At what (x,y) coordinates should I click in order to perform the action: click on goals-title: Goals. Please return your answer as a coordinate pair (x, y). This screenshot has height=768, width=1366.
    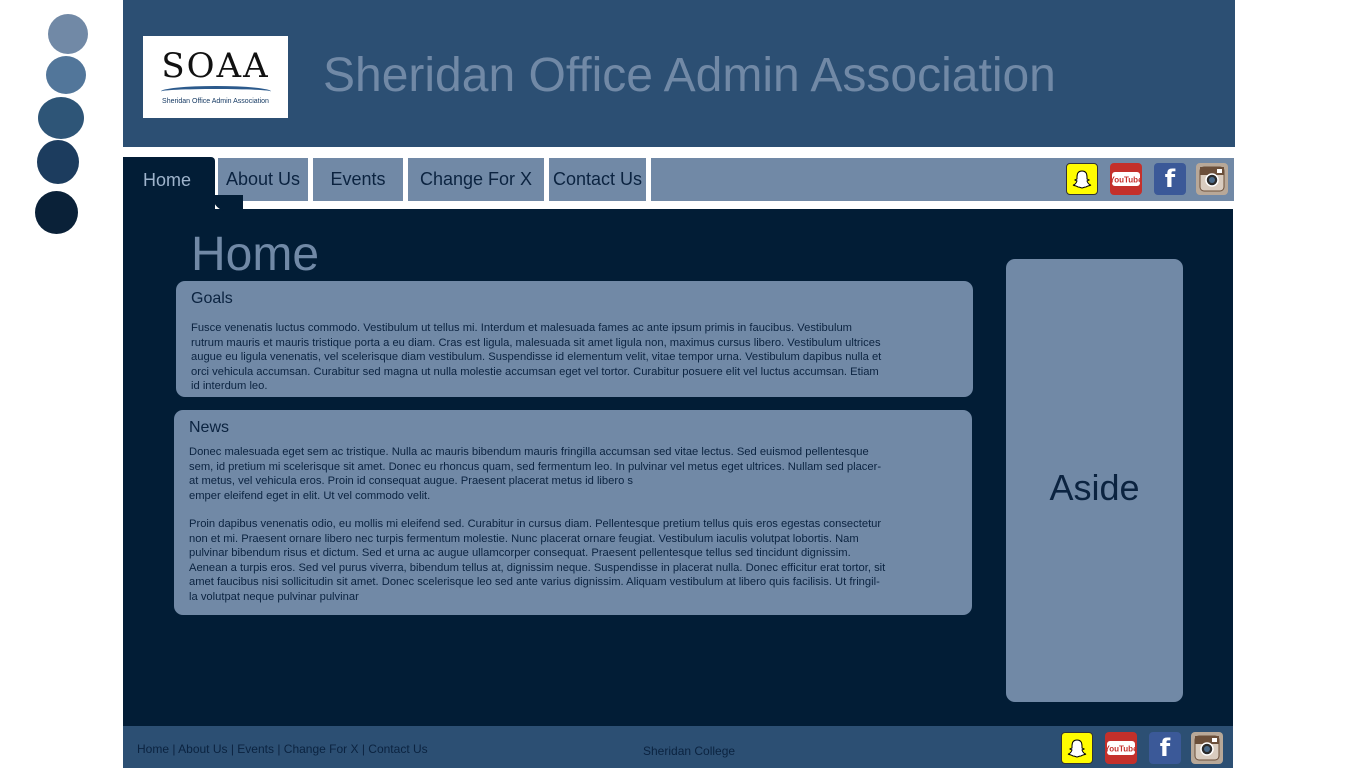
    Looking at the image, I should click on (212, 298).